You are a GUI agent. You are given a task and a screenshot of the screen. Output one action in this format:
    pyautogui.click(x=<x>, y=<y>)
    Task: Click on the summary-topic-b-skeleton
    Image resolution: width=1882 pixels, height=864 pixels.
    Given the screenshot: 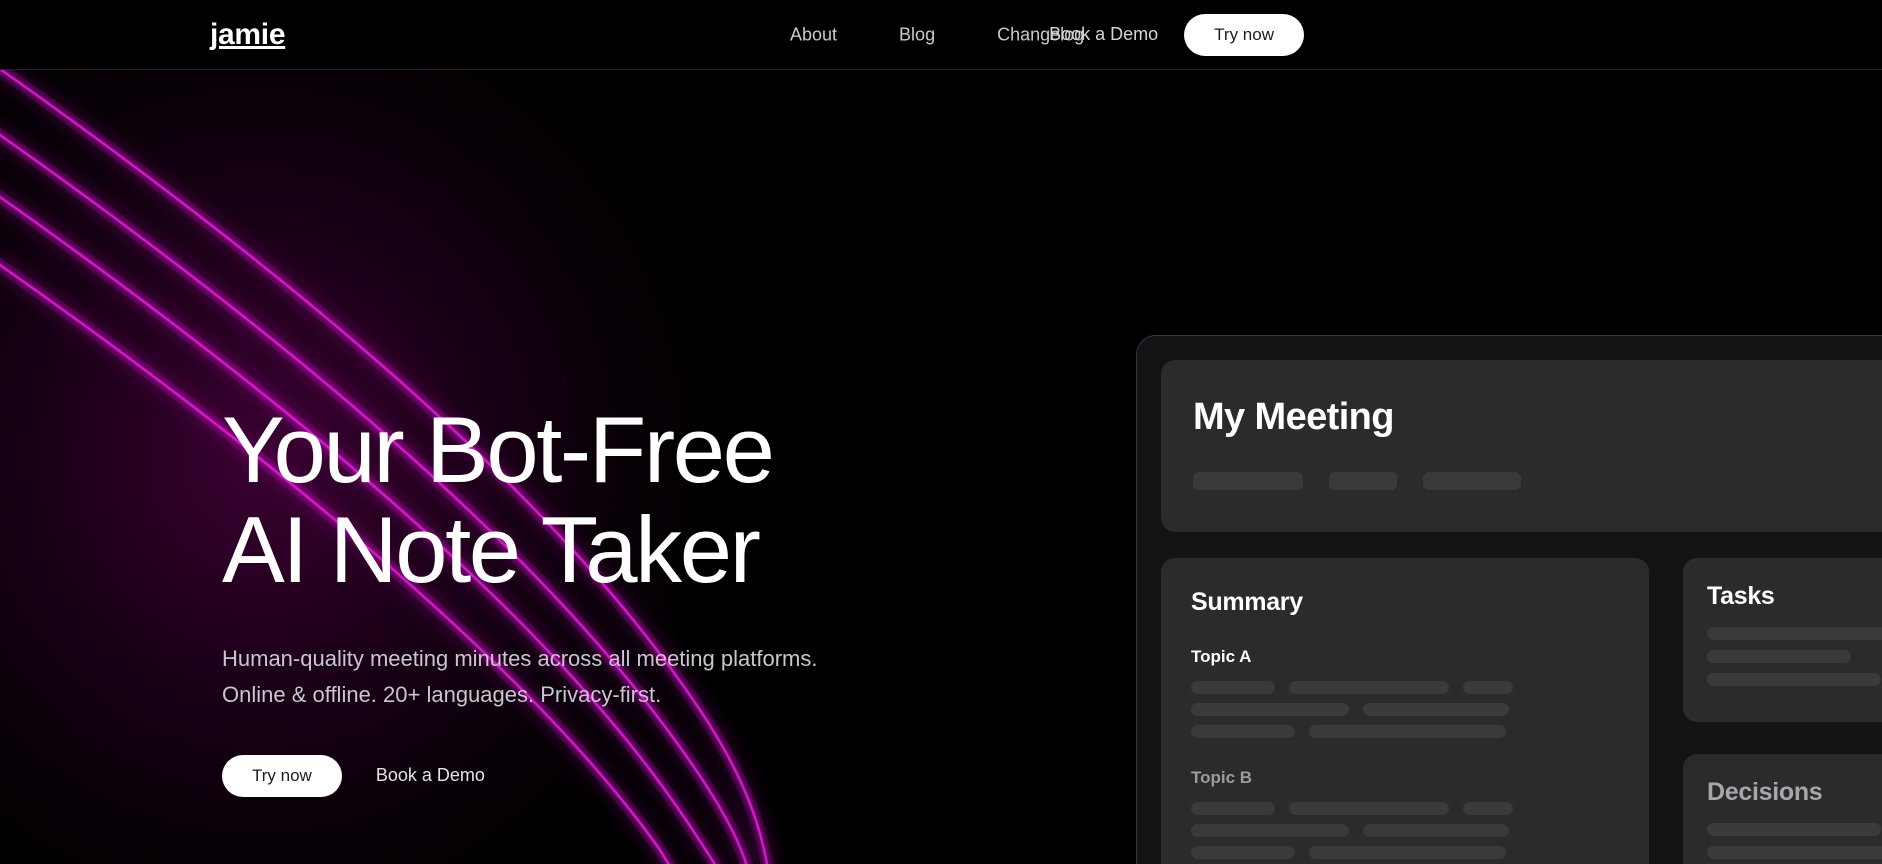 What is the action you would take?
    pyautogui.click(x=1405, y=830)
    